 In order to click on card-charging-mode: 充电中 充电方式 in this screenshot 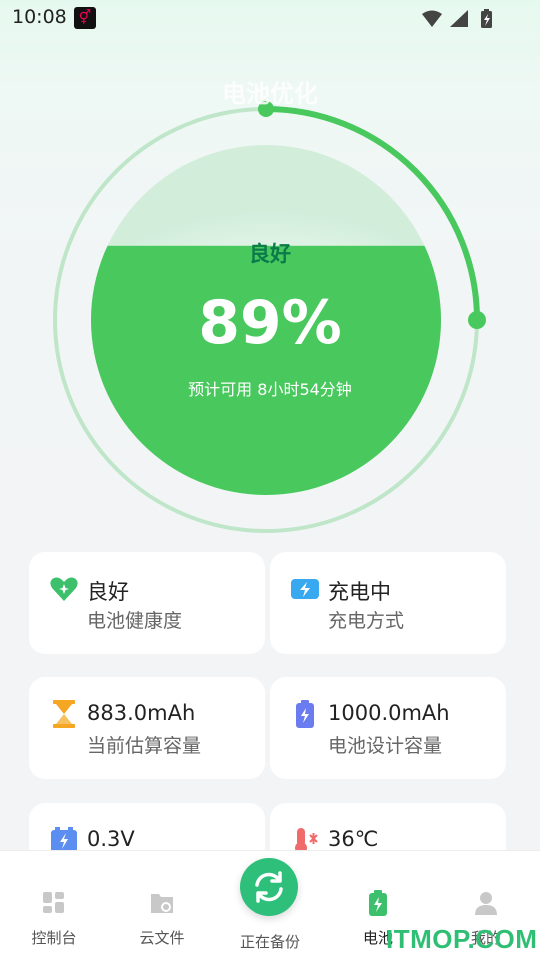, I will do `click(388, 603)`.